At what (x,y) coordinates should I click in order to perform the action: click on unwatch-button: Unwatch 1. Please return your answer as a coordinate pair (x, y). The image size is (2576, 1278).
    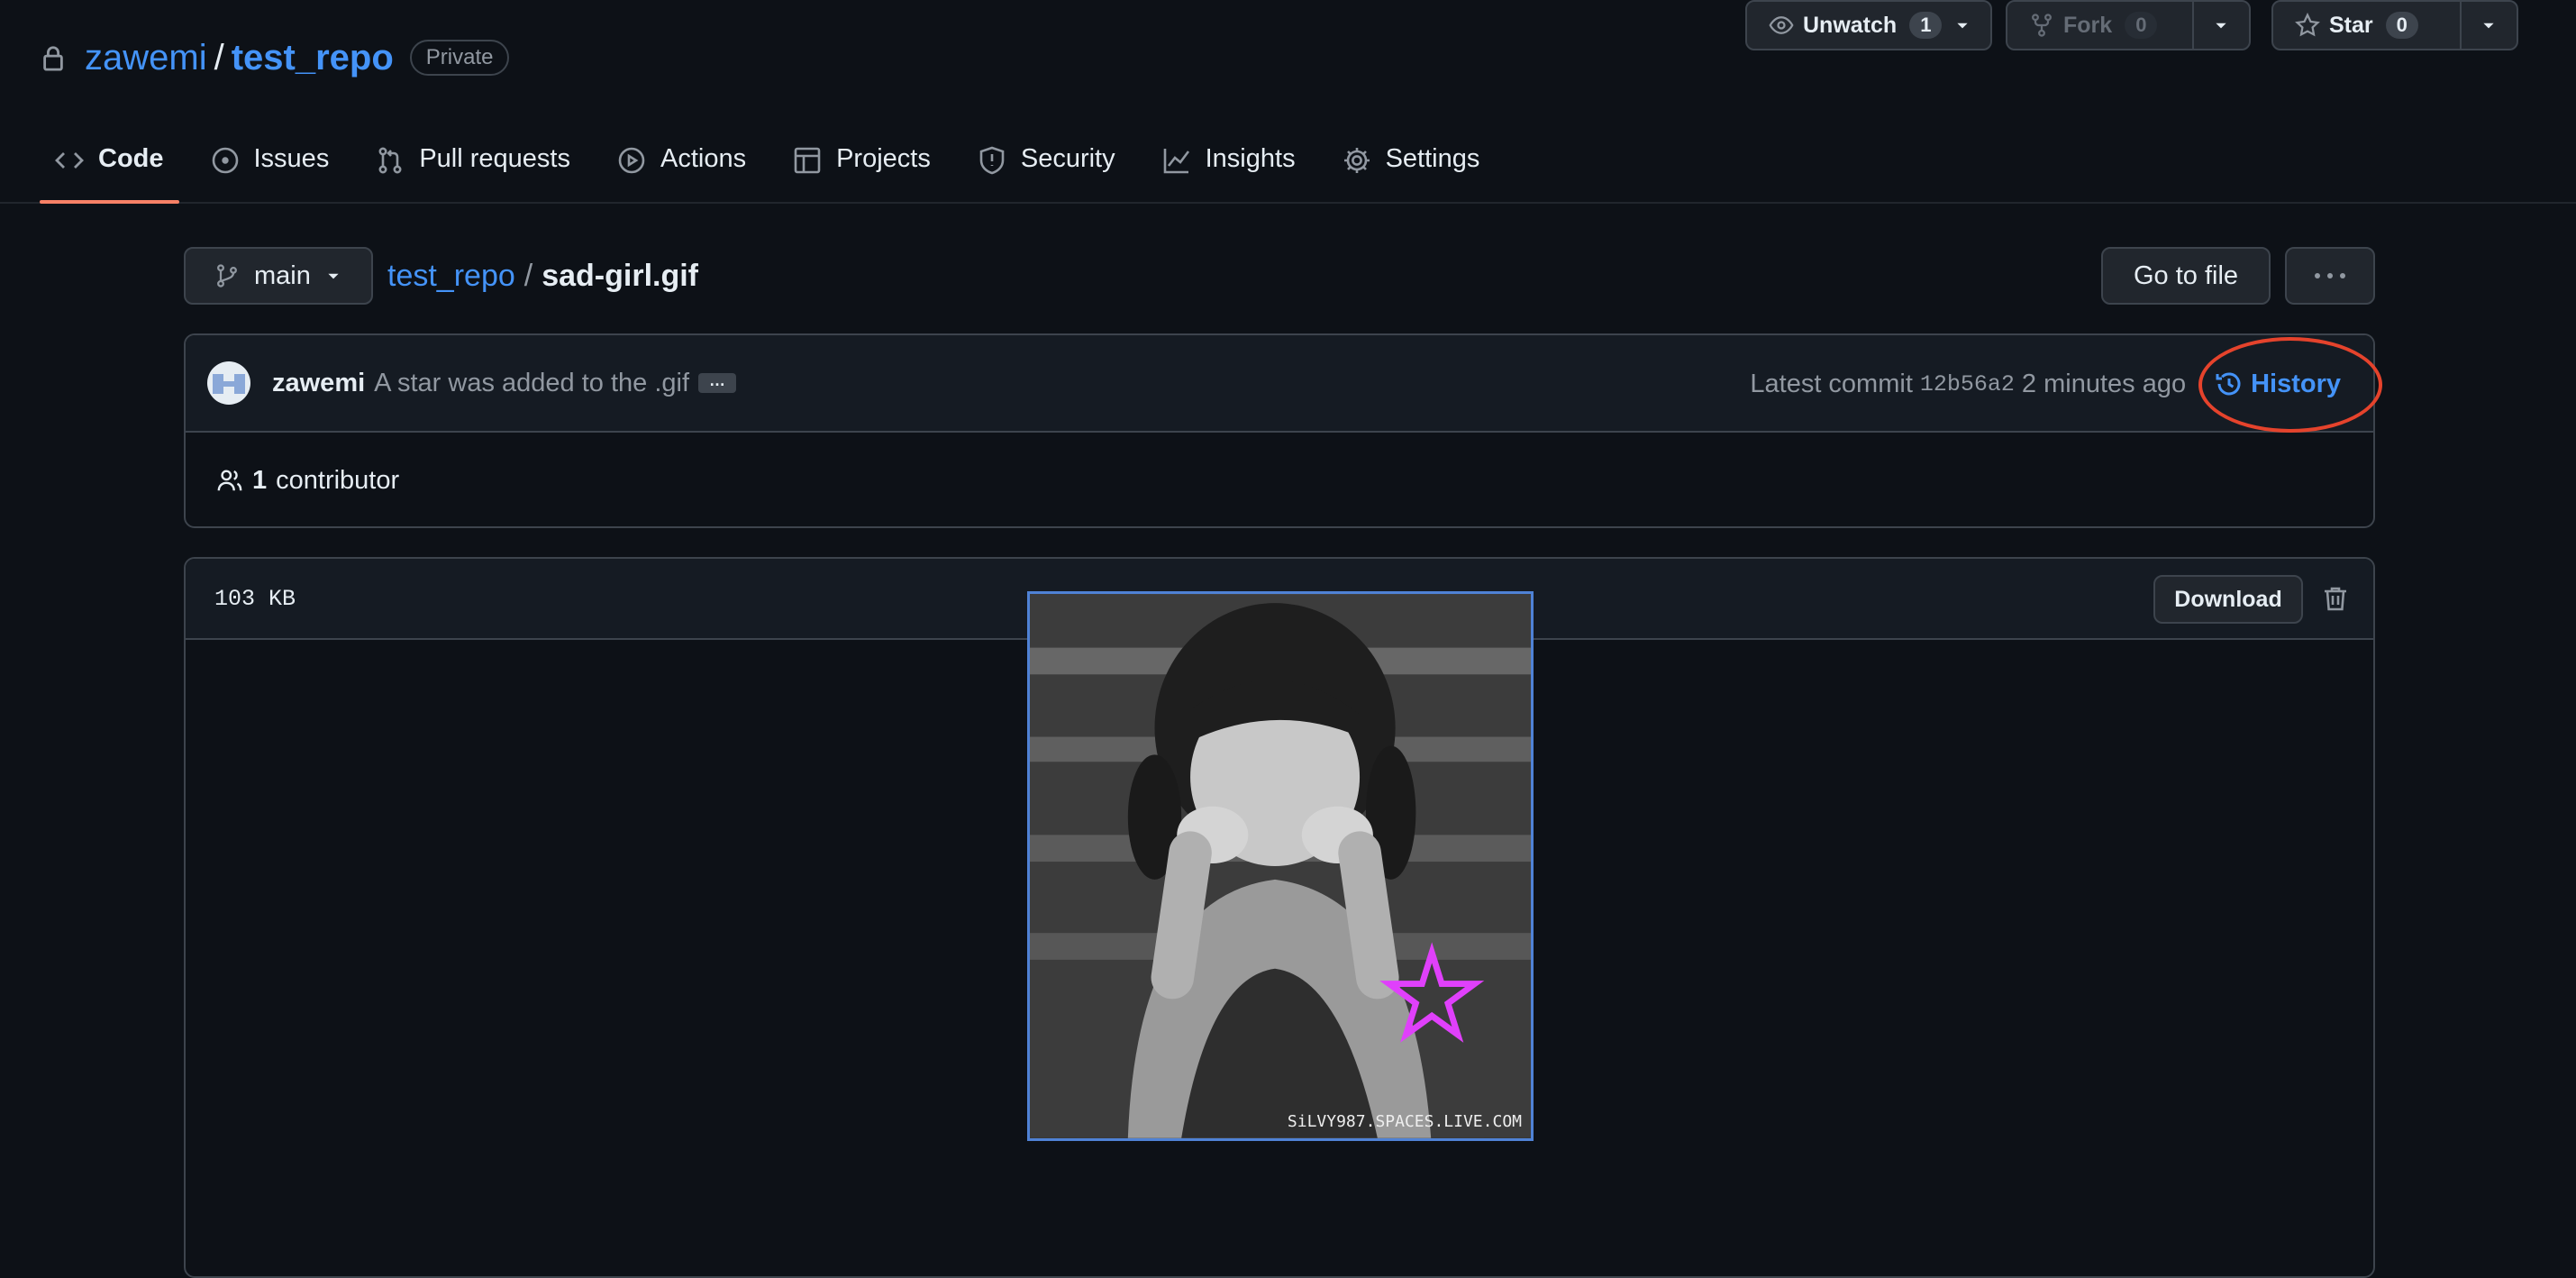
    Looking at the image, I should click on (1865, 25).